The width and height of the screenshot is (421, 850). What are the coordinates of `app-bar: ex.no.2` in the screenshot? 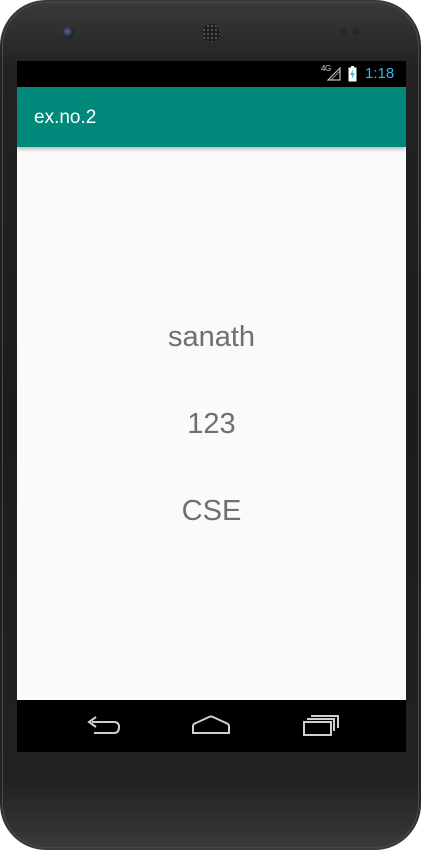 It's located at (211, 117).